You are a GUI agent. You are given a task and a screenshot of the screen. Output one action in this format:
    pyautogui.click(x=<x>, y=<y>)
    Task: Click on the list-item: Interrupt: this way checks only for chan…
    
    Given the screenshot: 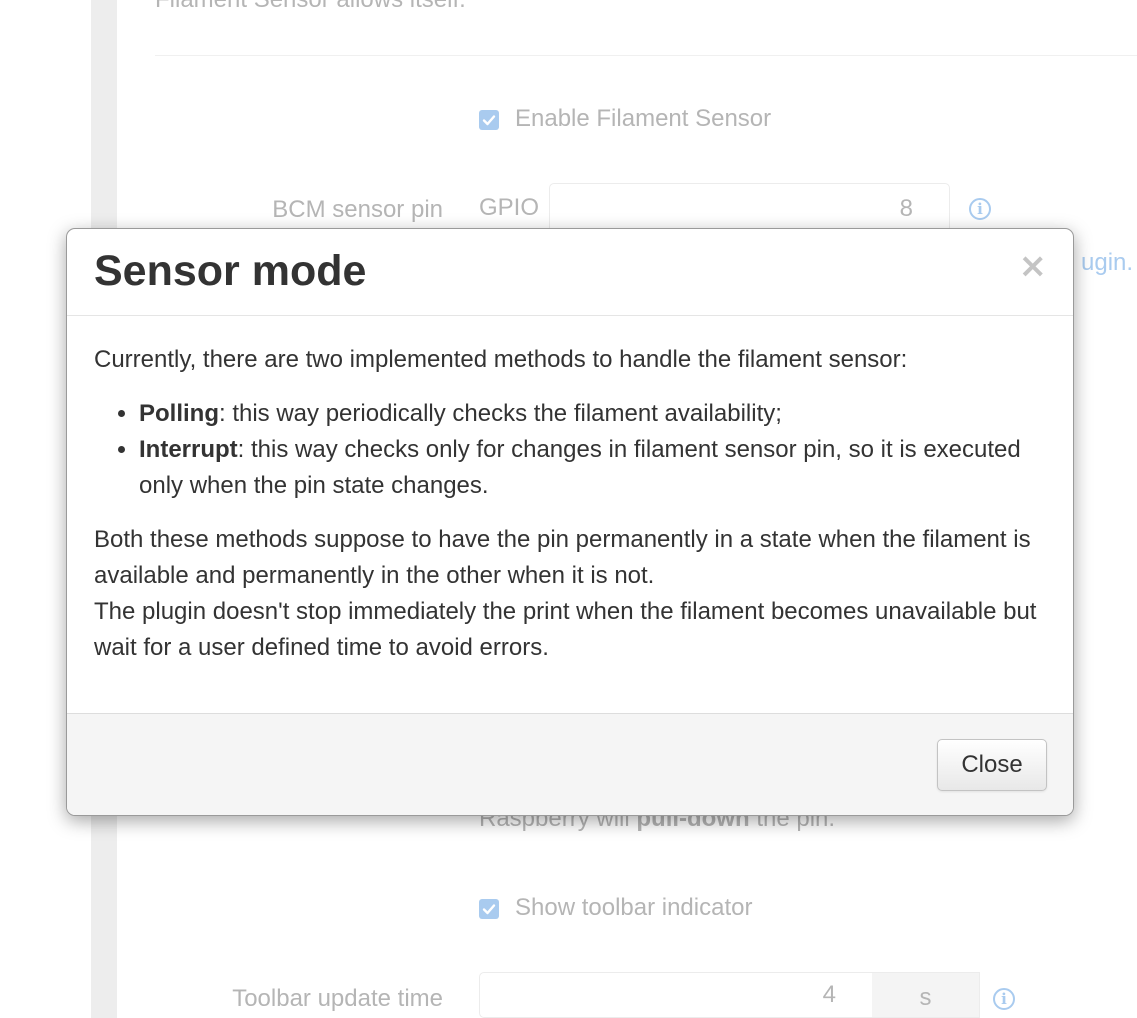 What is the action you would take?
    pyautogui.click(x=596, y=468)
    